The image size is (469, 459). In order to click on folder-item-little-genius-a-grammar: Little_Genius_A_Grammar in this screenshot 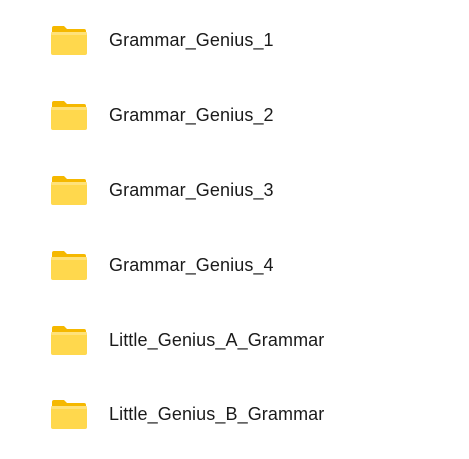, I will do `click(234, 340)`.